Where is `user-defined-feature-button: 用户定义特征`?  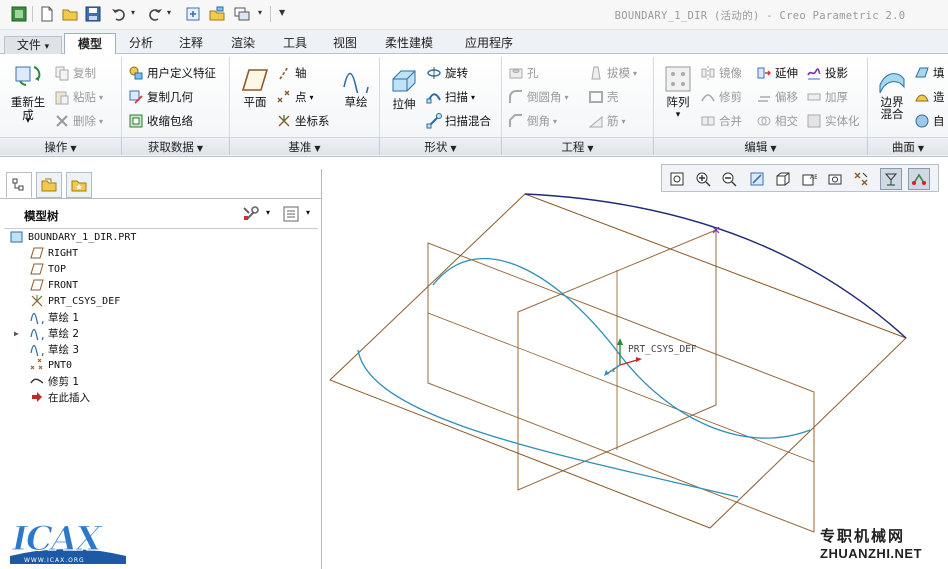 user-defined-feature-button: 用户定义特征 is located at coordinates (172, 73).